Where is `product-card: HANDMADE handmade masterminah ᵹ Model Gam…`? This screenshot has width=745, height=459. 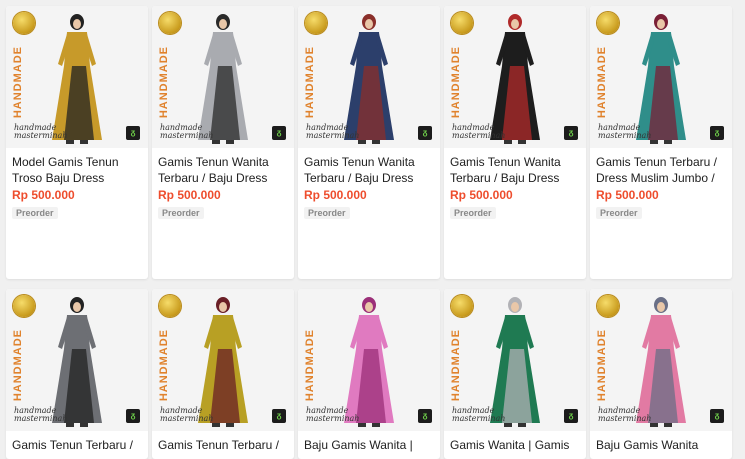
product-card: HANDMADE handmade masterminah ᵹ Model Gam… is located at coordinates (77, 142).